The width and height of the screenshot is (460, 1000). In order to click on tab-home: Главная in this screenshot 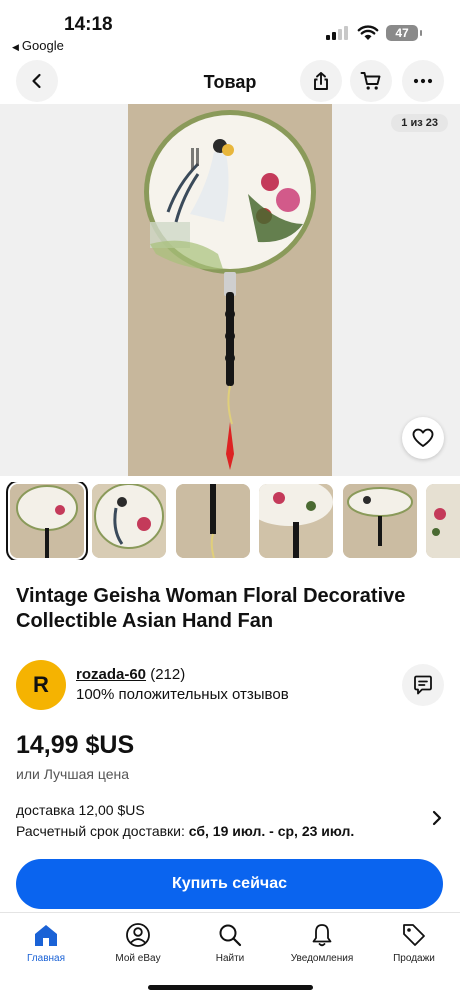, I will do `click(46, 942)`.